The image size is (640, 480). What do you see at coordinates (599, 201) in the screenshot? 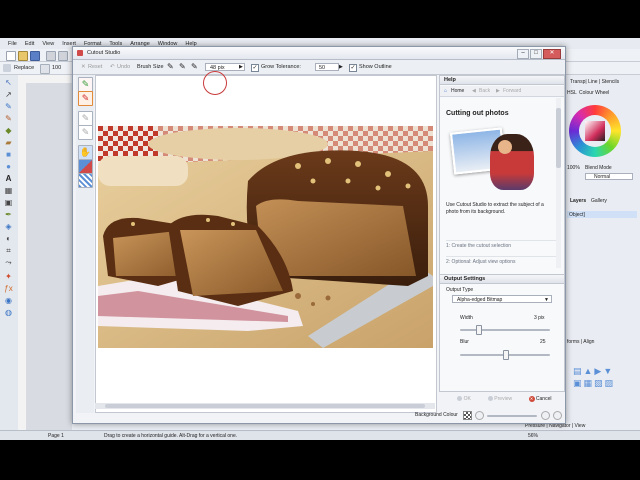
I see `gallery-tab: Gallery` at bounding box center [599, 201].